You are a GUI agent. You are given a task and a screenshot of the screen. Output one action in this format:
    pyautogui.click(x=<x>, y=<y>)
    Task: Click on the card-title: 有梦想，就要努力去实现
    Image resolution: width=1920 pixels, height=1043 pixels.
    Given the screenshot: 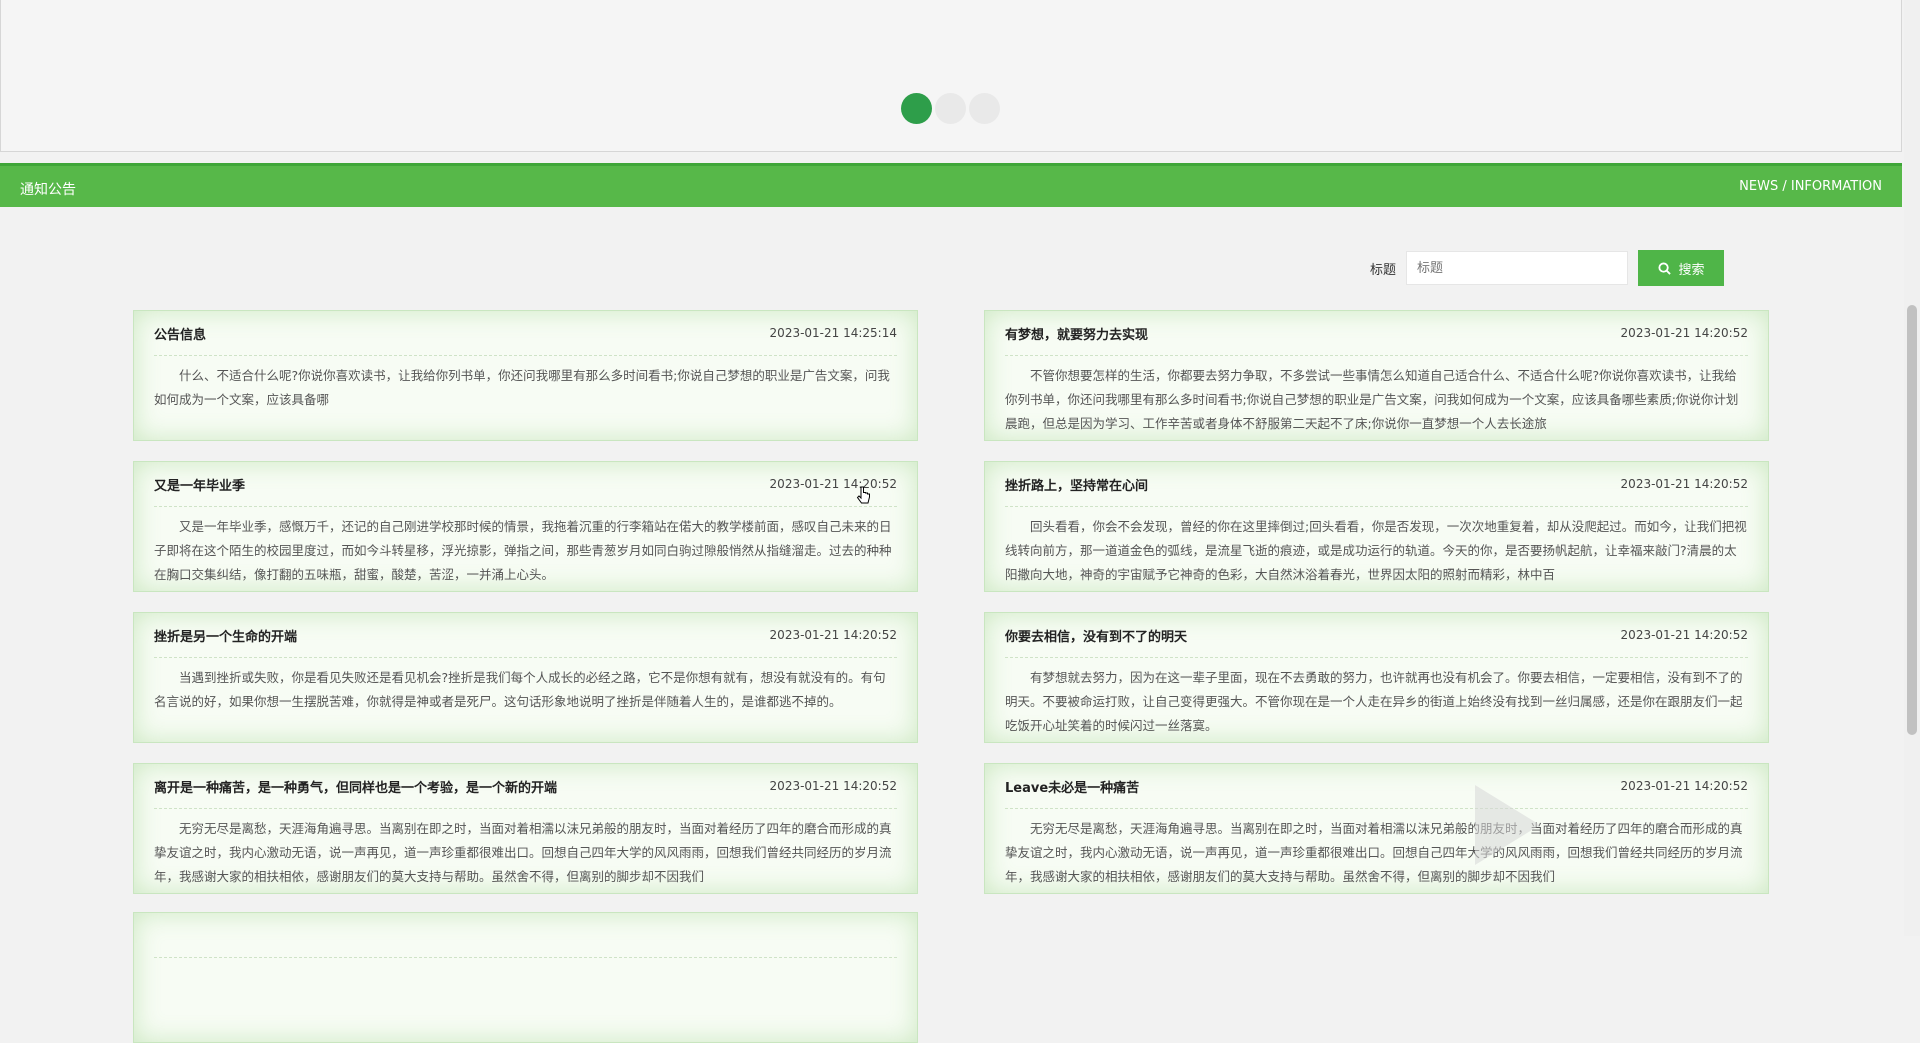 What is the action you would take?
    pyautogui.click(x=1076, y=333)
    